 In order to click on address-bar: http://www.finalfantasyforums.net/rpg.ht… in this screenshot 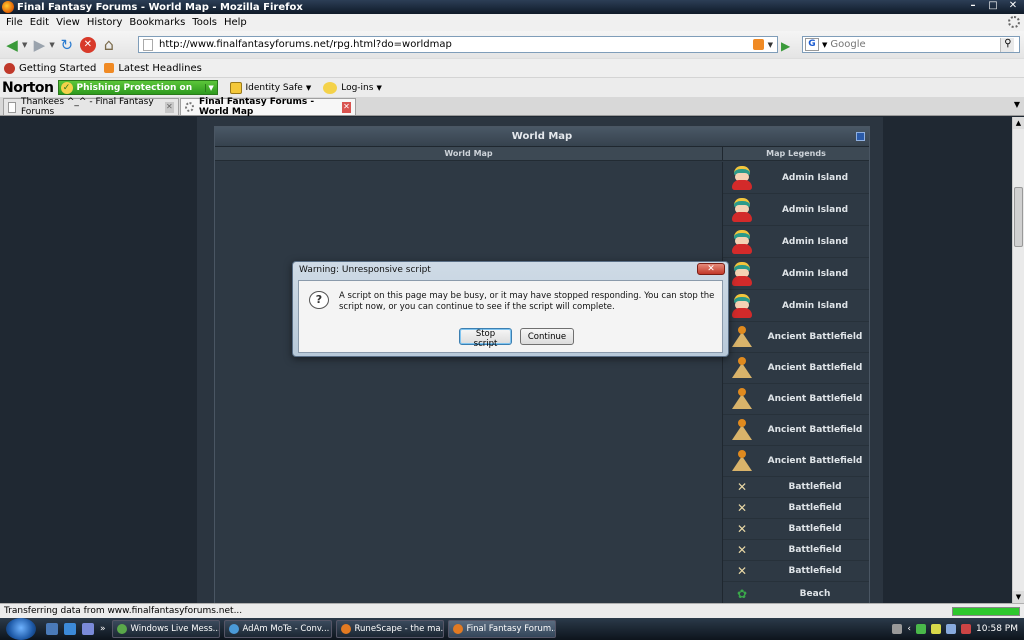, I will do `click(458, 44)`.